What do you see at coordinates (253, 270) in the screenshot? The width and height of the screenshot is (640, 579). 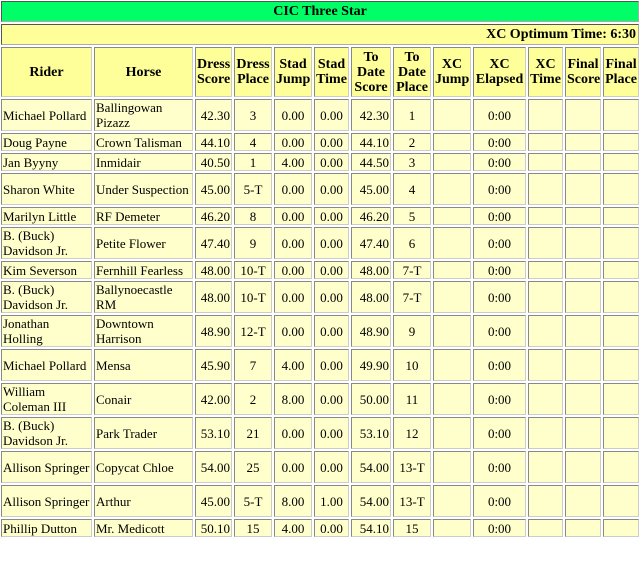 I see `dress-place-cell: 10-T` at bounding box center [253, 270].